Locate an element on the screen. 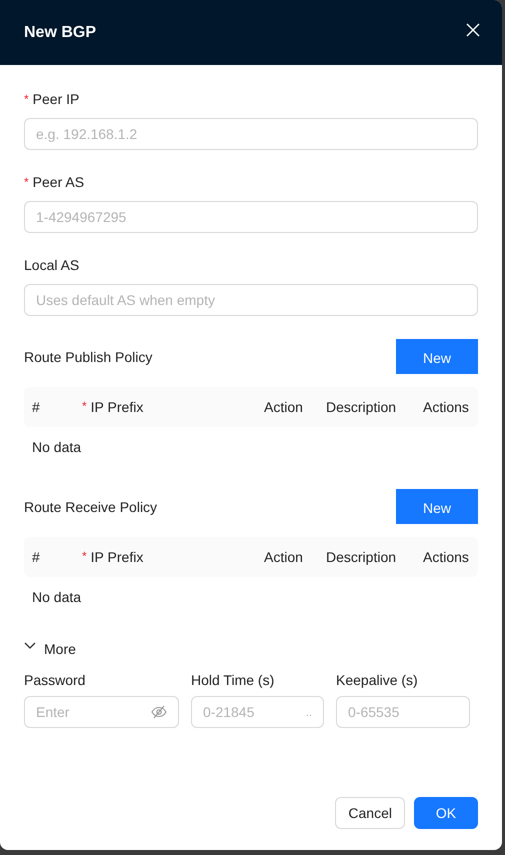  close-icon is located at coordinates (473, 29).